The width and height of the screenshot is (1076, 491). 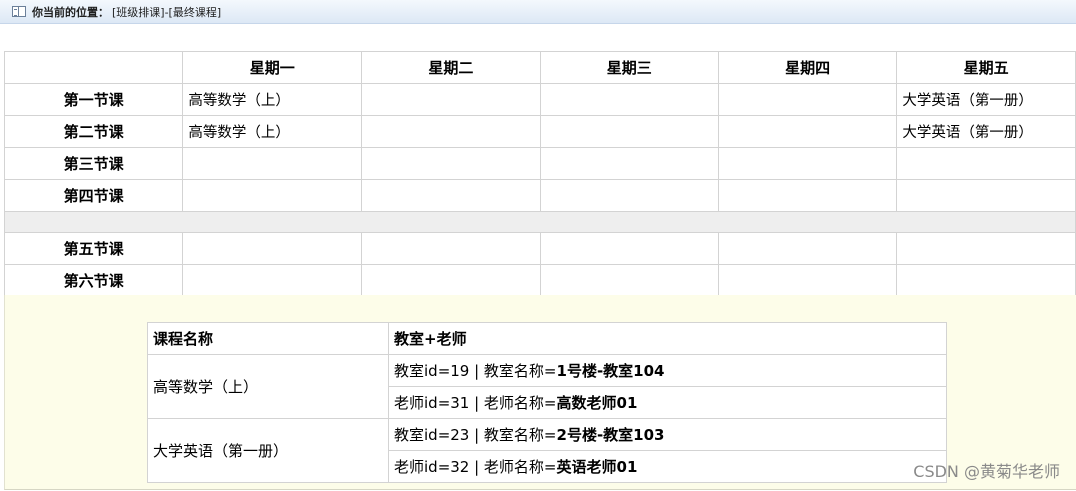 What do you see at coordinates (475, 371) in the screenshot?
I see `room-info-prefix: 教室id=19 | 教室名称=` at bounding box center [475, 371].